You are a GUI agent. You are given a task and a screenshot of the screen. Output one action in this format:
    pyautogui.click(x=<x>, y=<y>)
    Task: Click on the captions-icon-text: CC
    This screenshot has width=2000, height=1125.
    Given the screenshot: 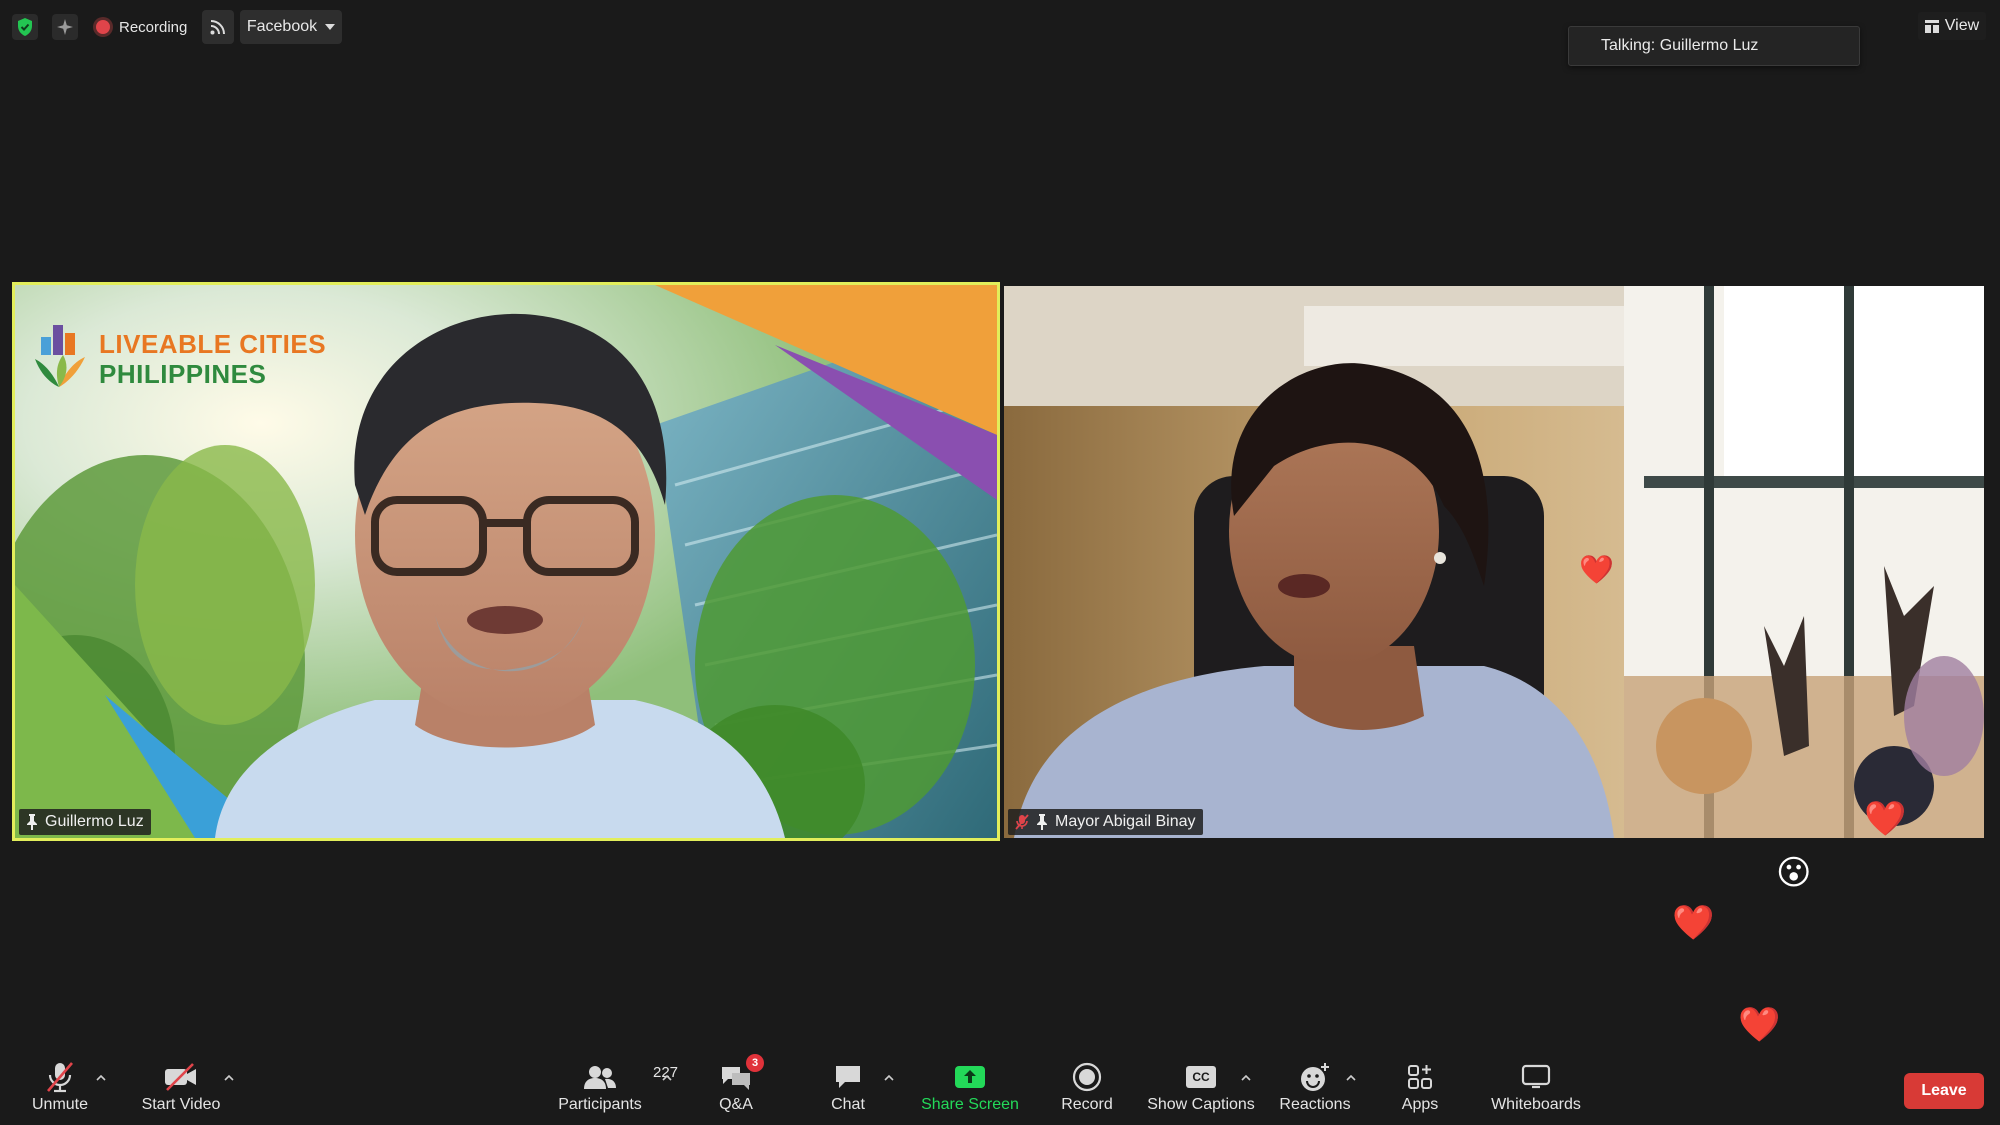 What is the action you would take?
    pyautogui.click(x=1201, y=1077)
    